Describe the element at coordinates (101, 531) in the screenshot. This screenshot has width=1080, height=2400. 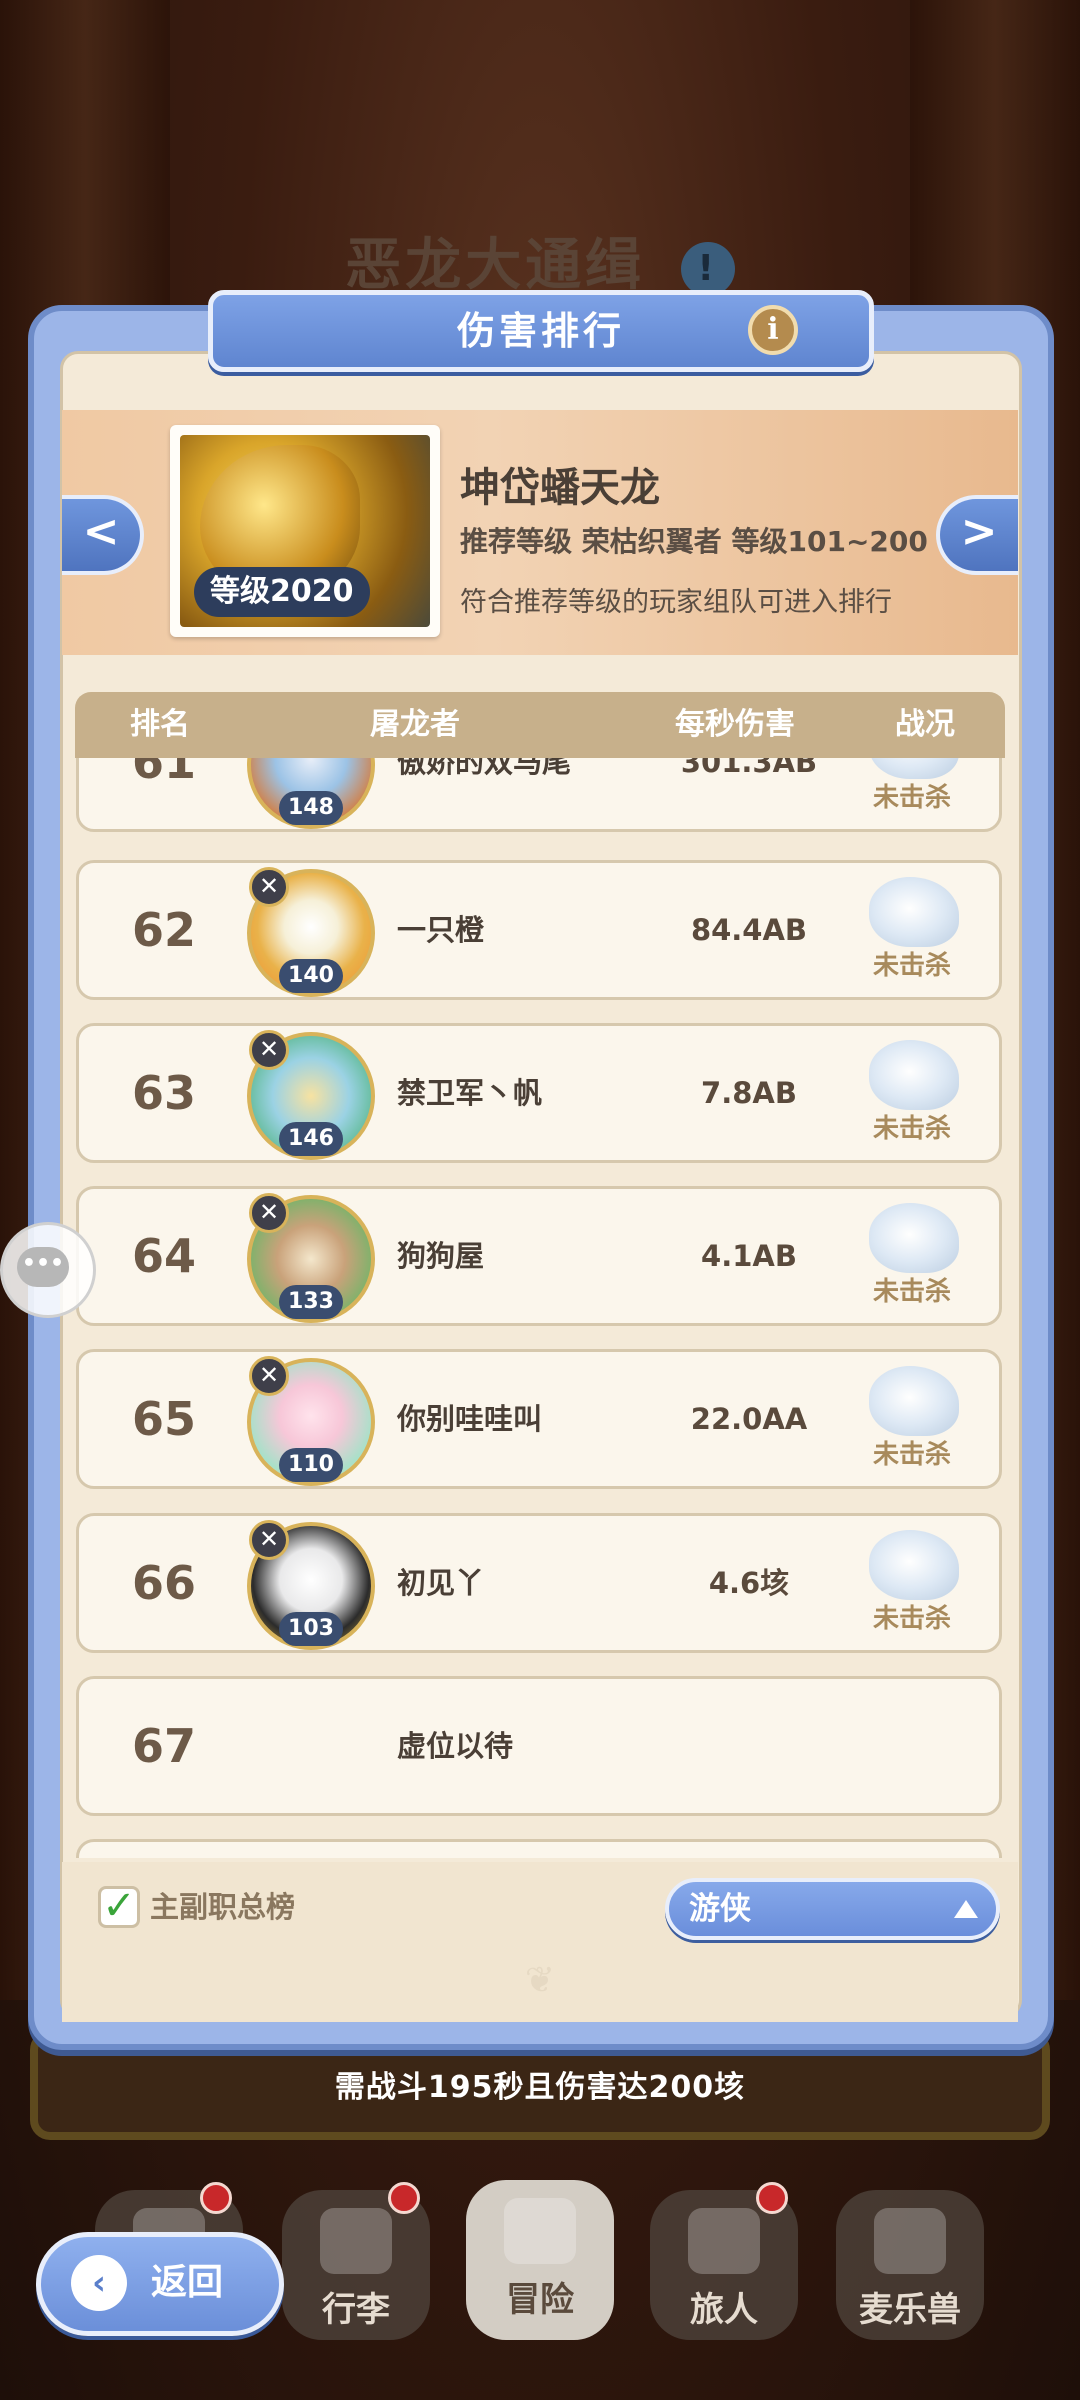
I see `chevron-left-icon: <` at that location.